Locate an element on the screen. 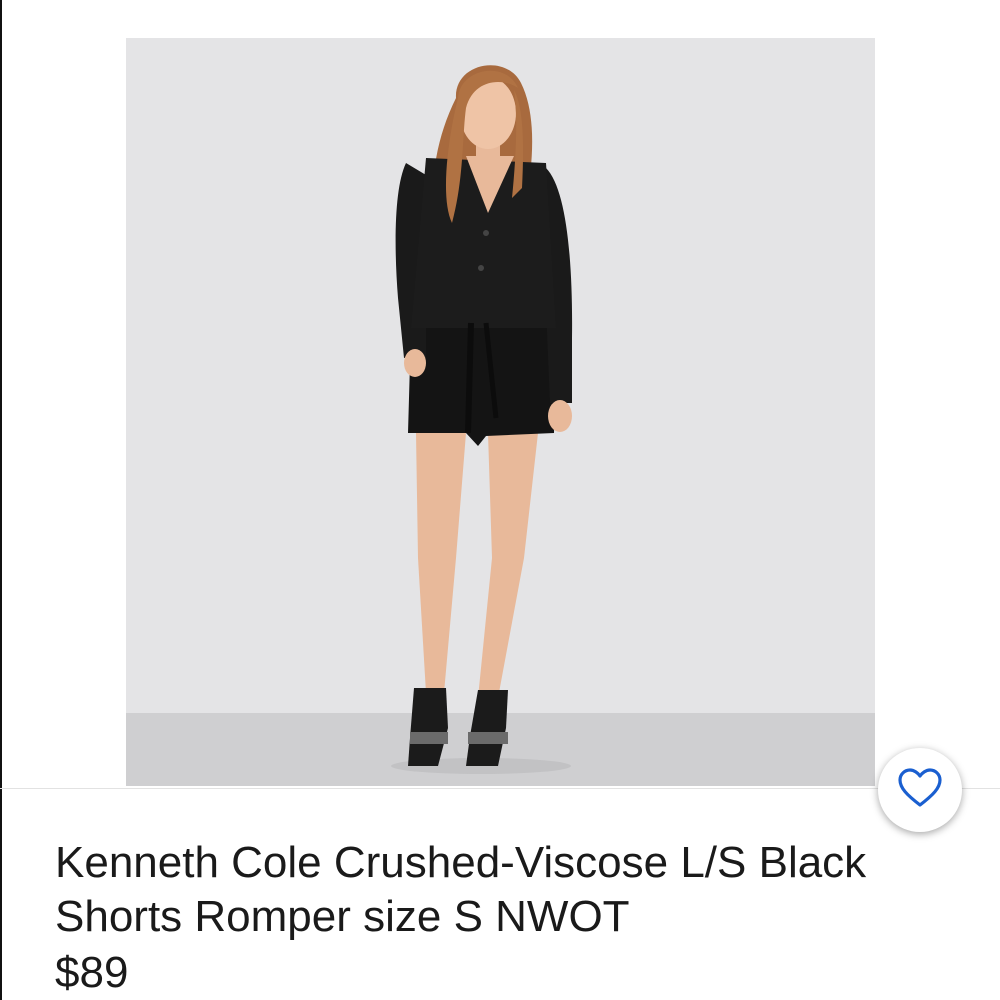 The image size is (1000, 1000). watch-button is located at coordinates (920, 790).